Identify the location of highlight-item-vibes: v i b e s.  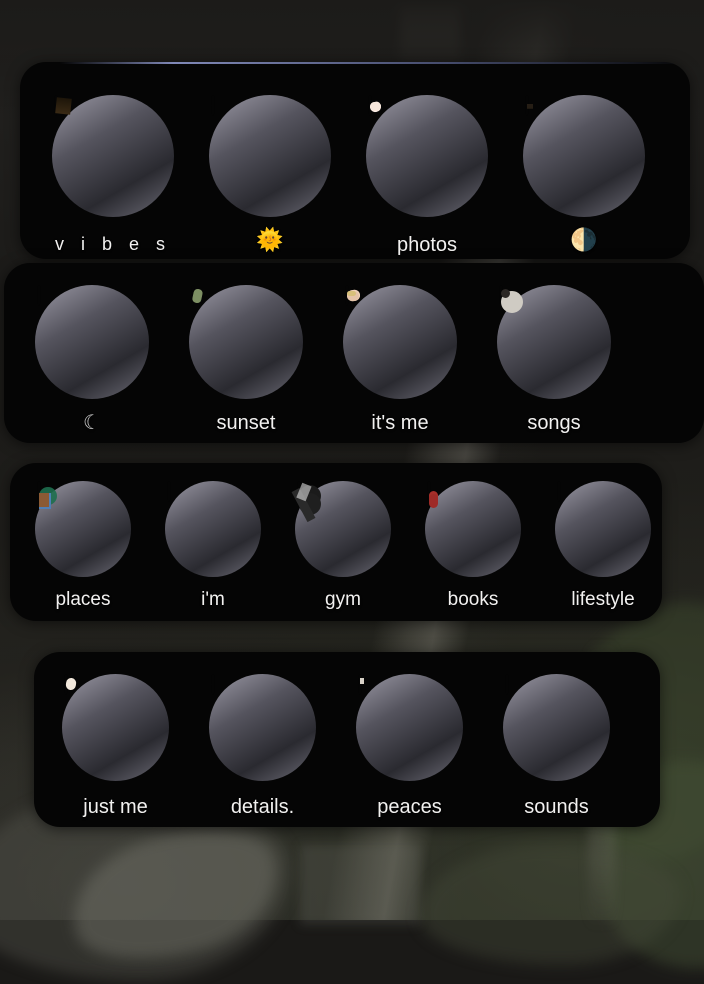
(113, 175).